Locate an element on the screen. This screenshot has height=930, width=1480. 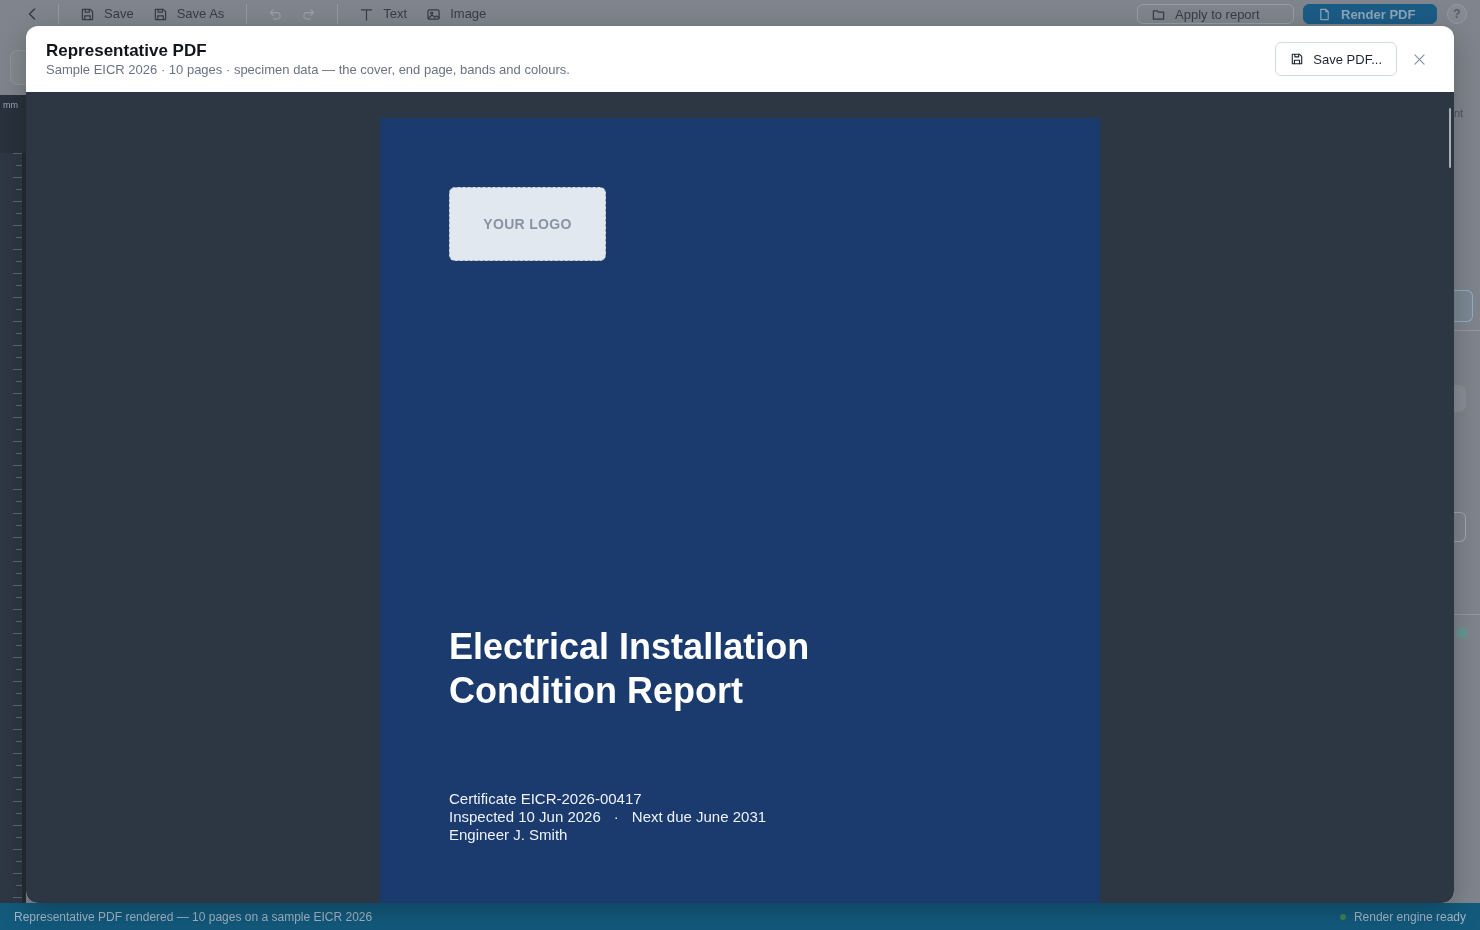
scrollbar-thumb is located at coordinates (1450, 138).